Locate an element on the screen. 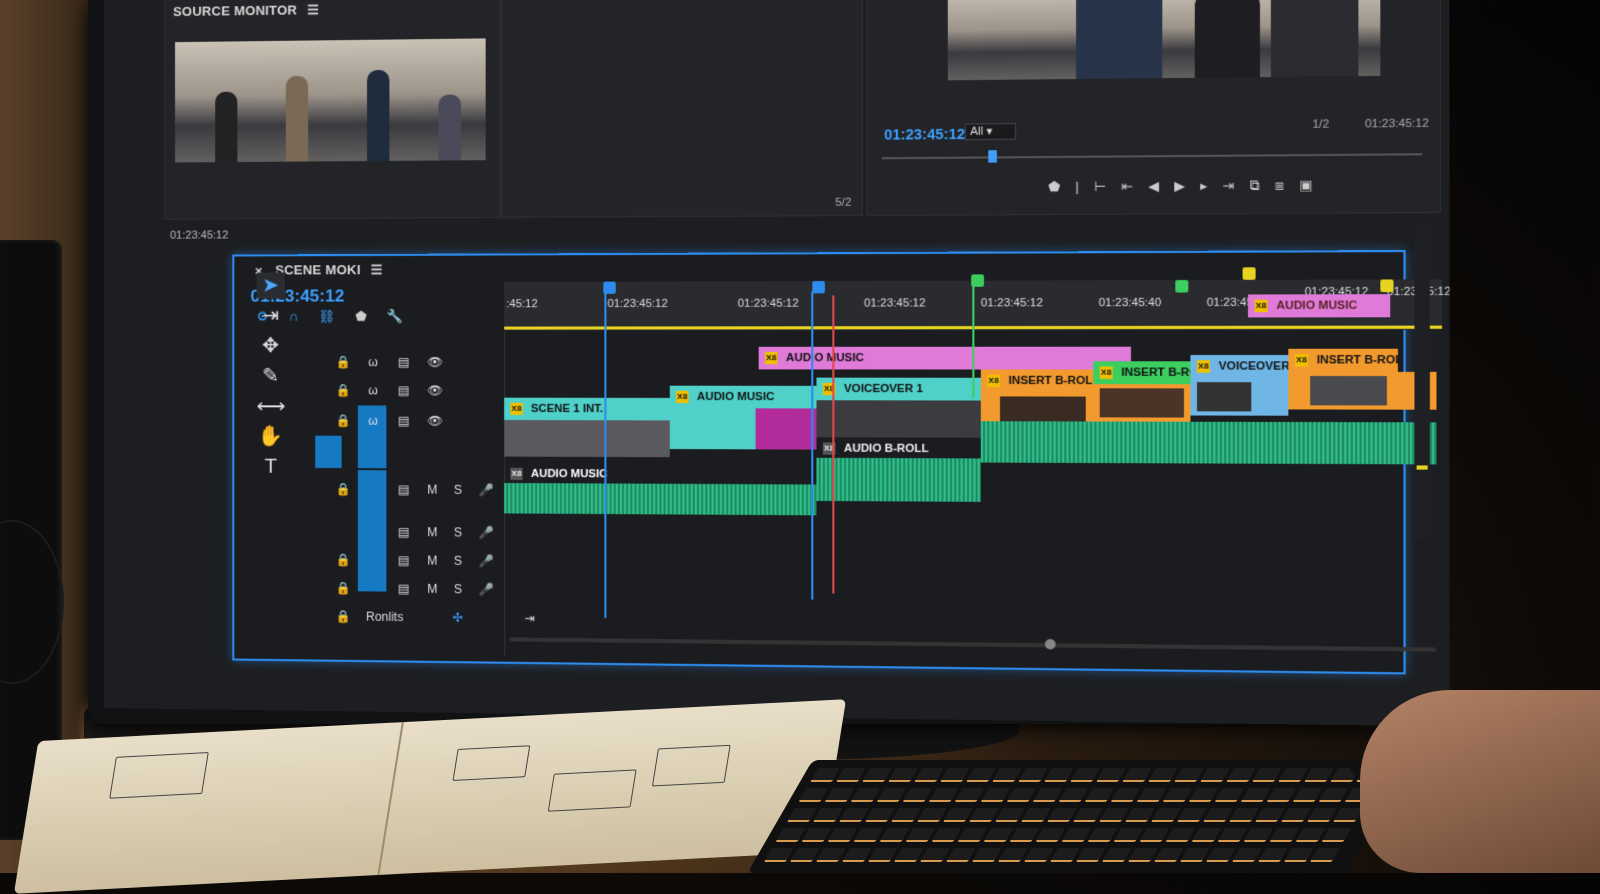 The height and width of the screenshot is (894, 1600). clip-scene-1: X8 SCENE 1 INT. is located at coordinates (587, 409).